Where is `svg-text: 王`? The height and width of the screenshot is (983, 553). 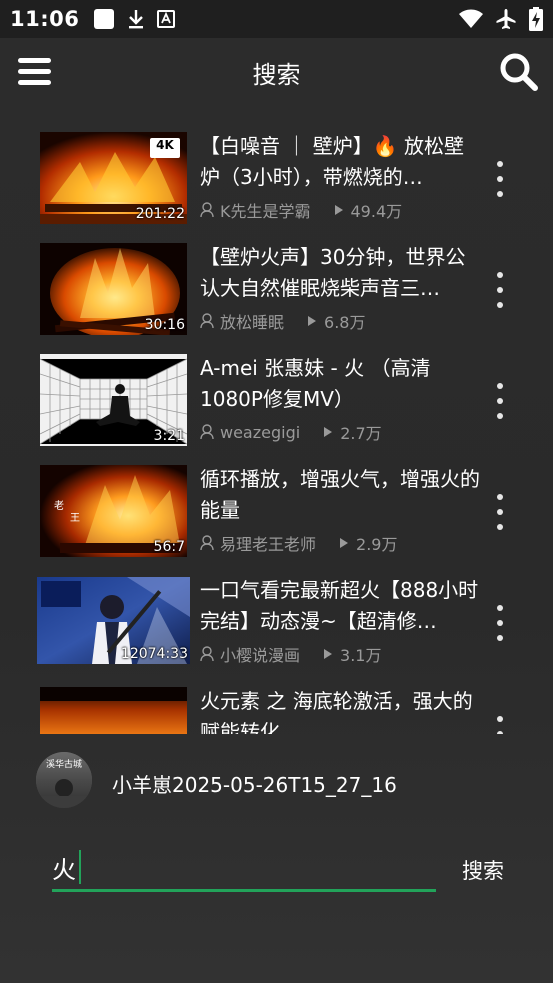
svg-text: 王 is located at coordinates (75, 518).